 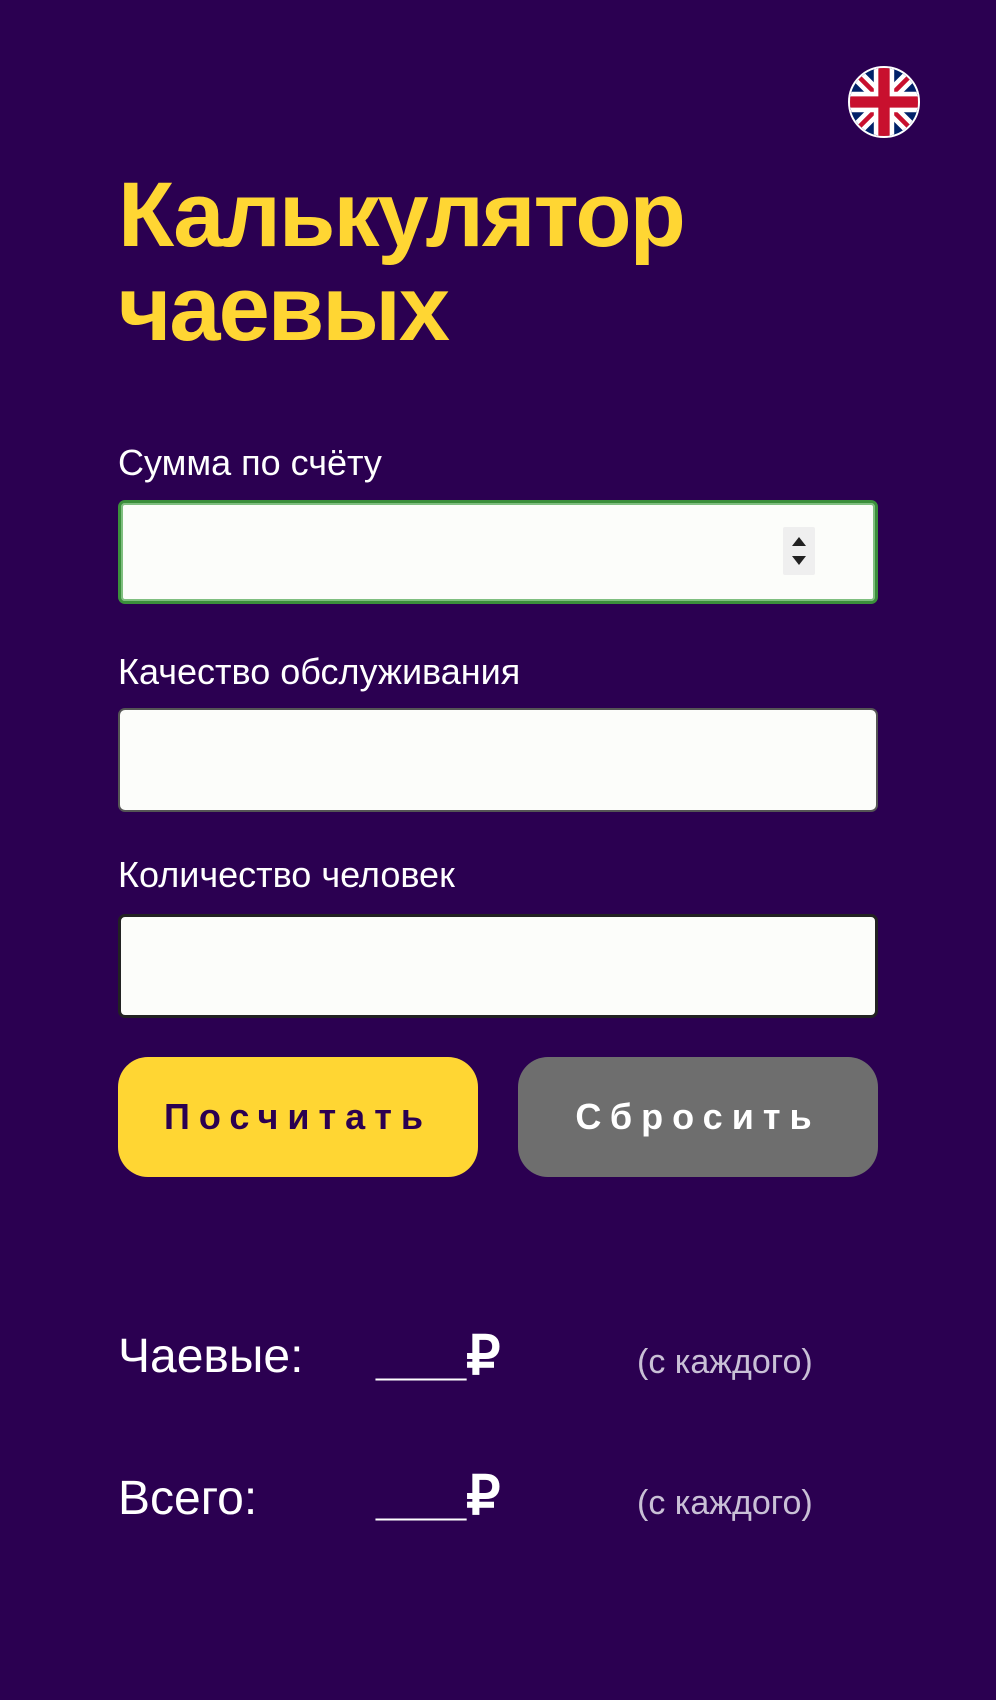 I want to click on page-title-line-1: Калькулятор, so click(x=402, y=215).